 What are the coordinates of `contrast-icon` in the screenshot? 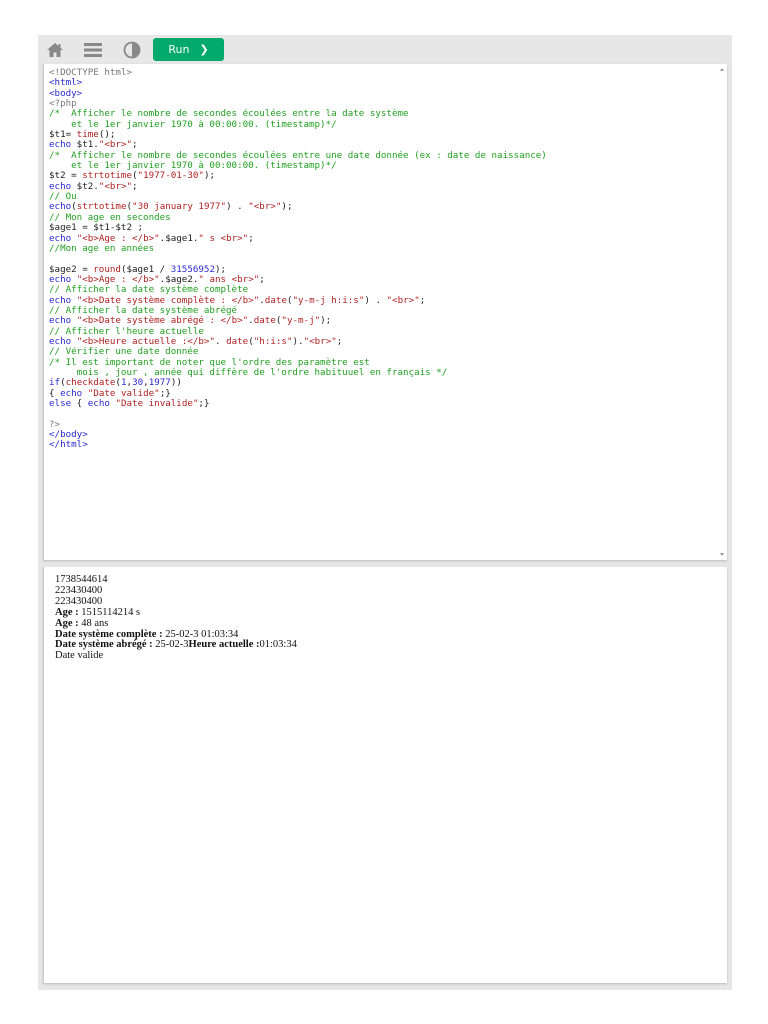 It's located at (132, 50).